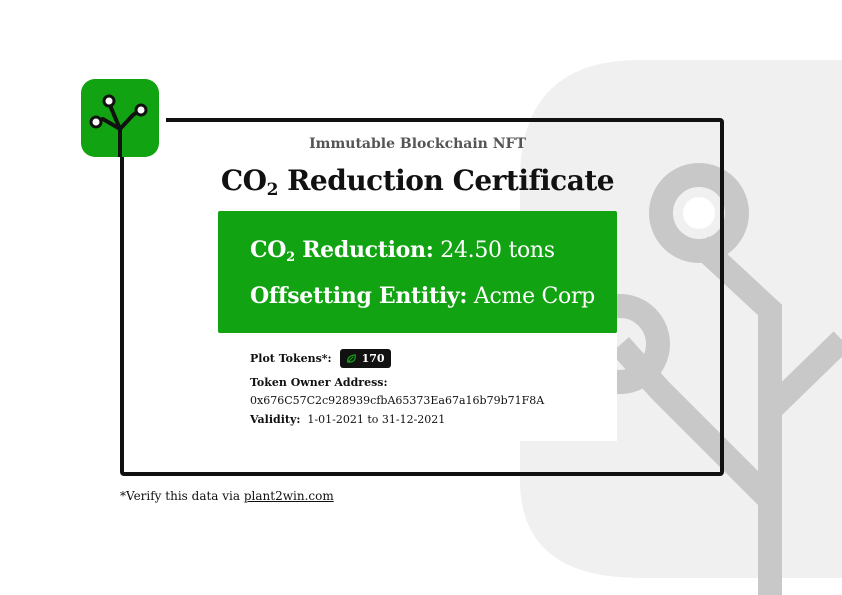  Describe the element at coordinates (290, 257) in the screenshot. I see `reduction-label-subscript: 2` at that location.